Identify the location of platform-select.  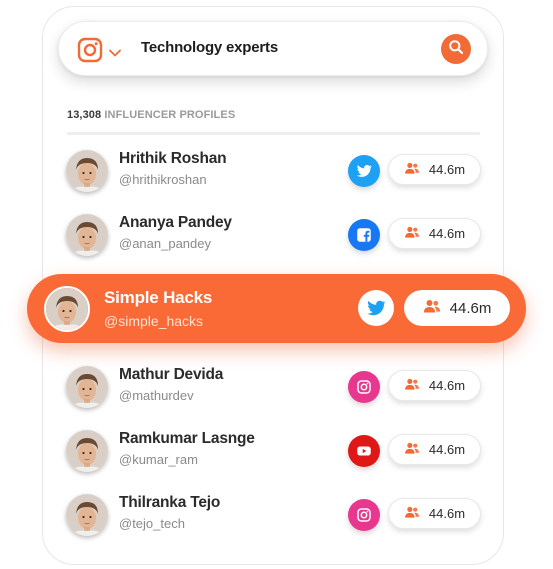
(99, 52).